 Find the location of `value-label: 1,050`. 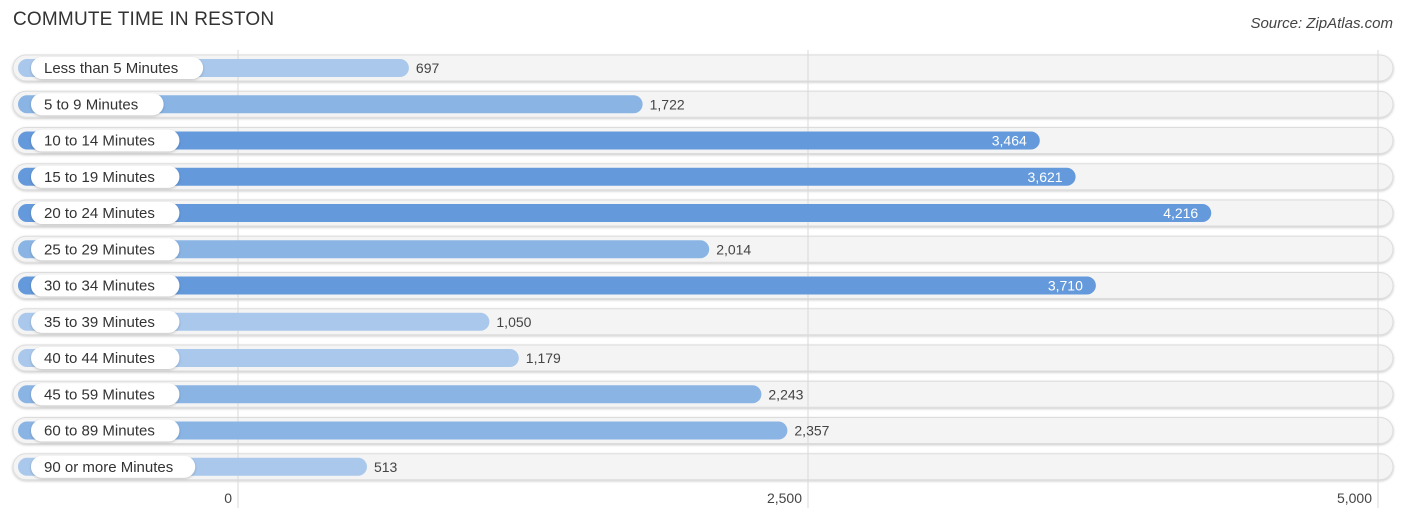

value-label: 1,050 is located at coordinates (513, 322).